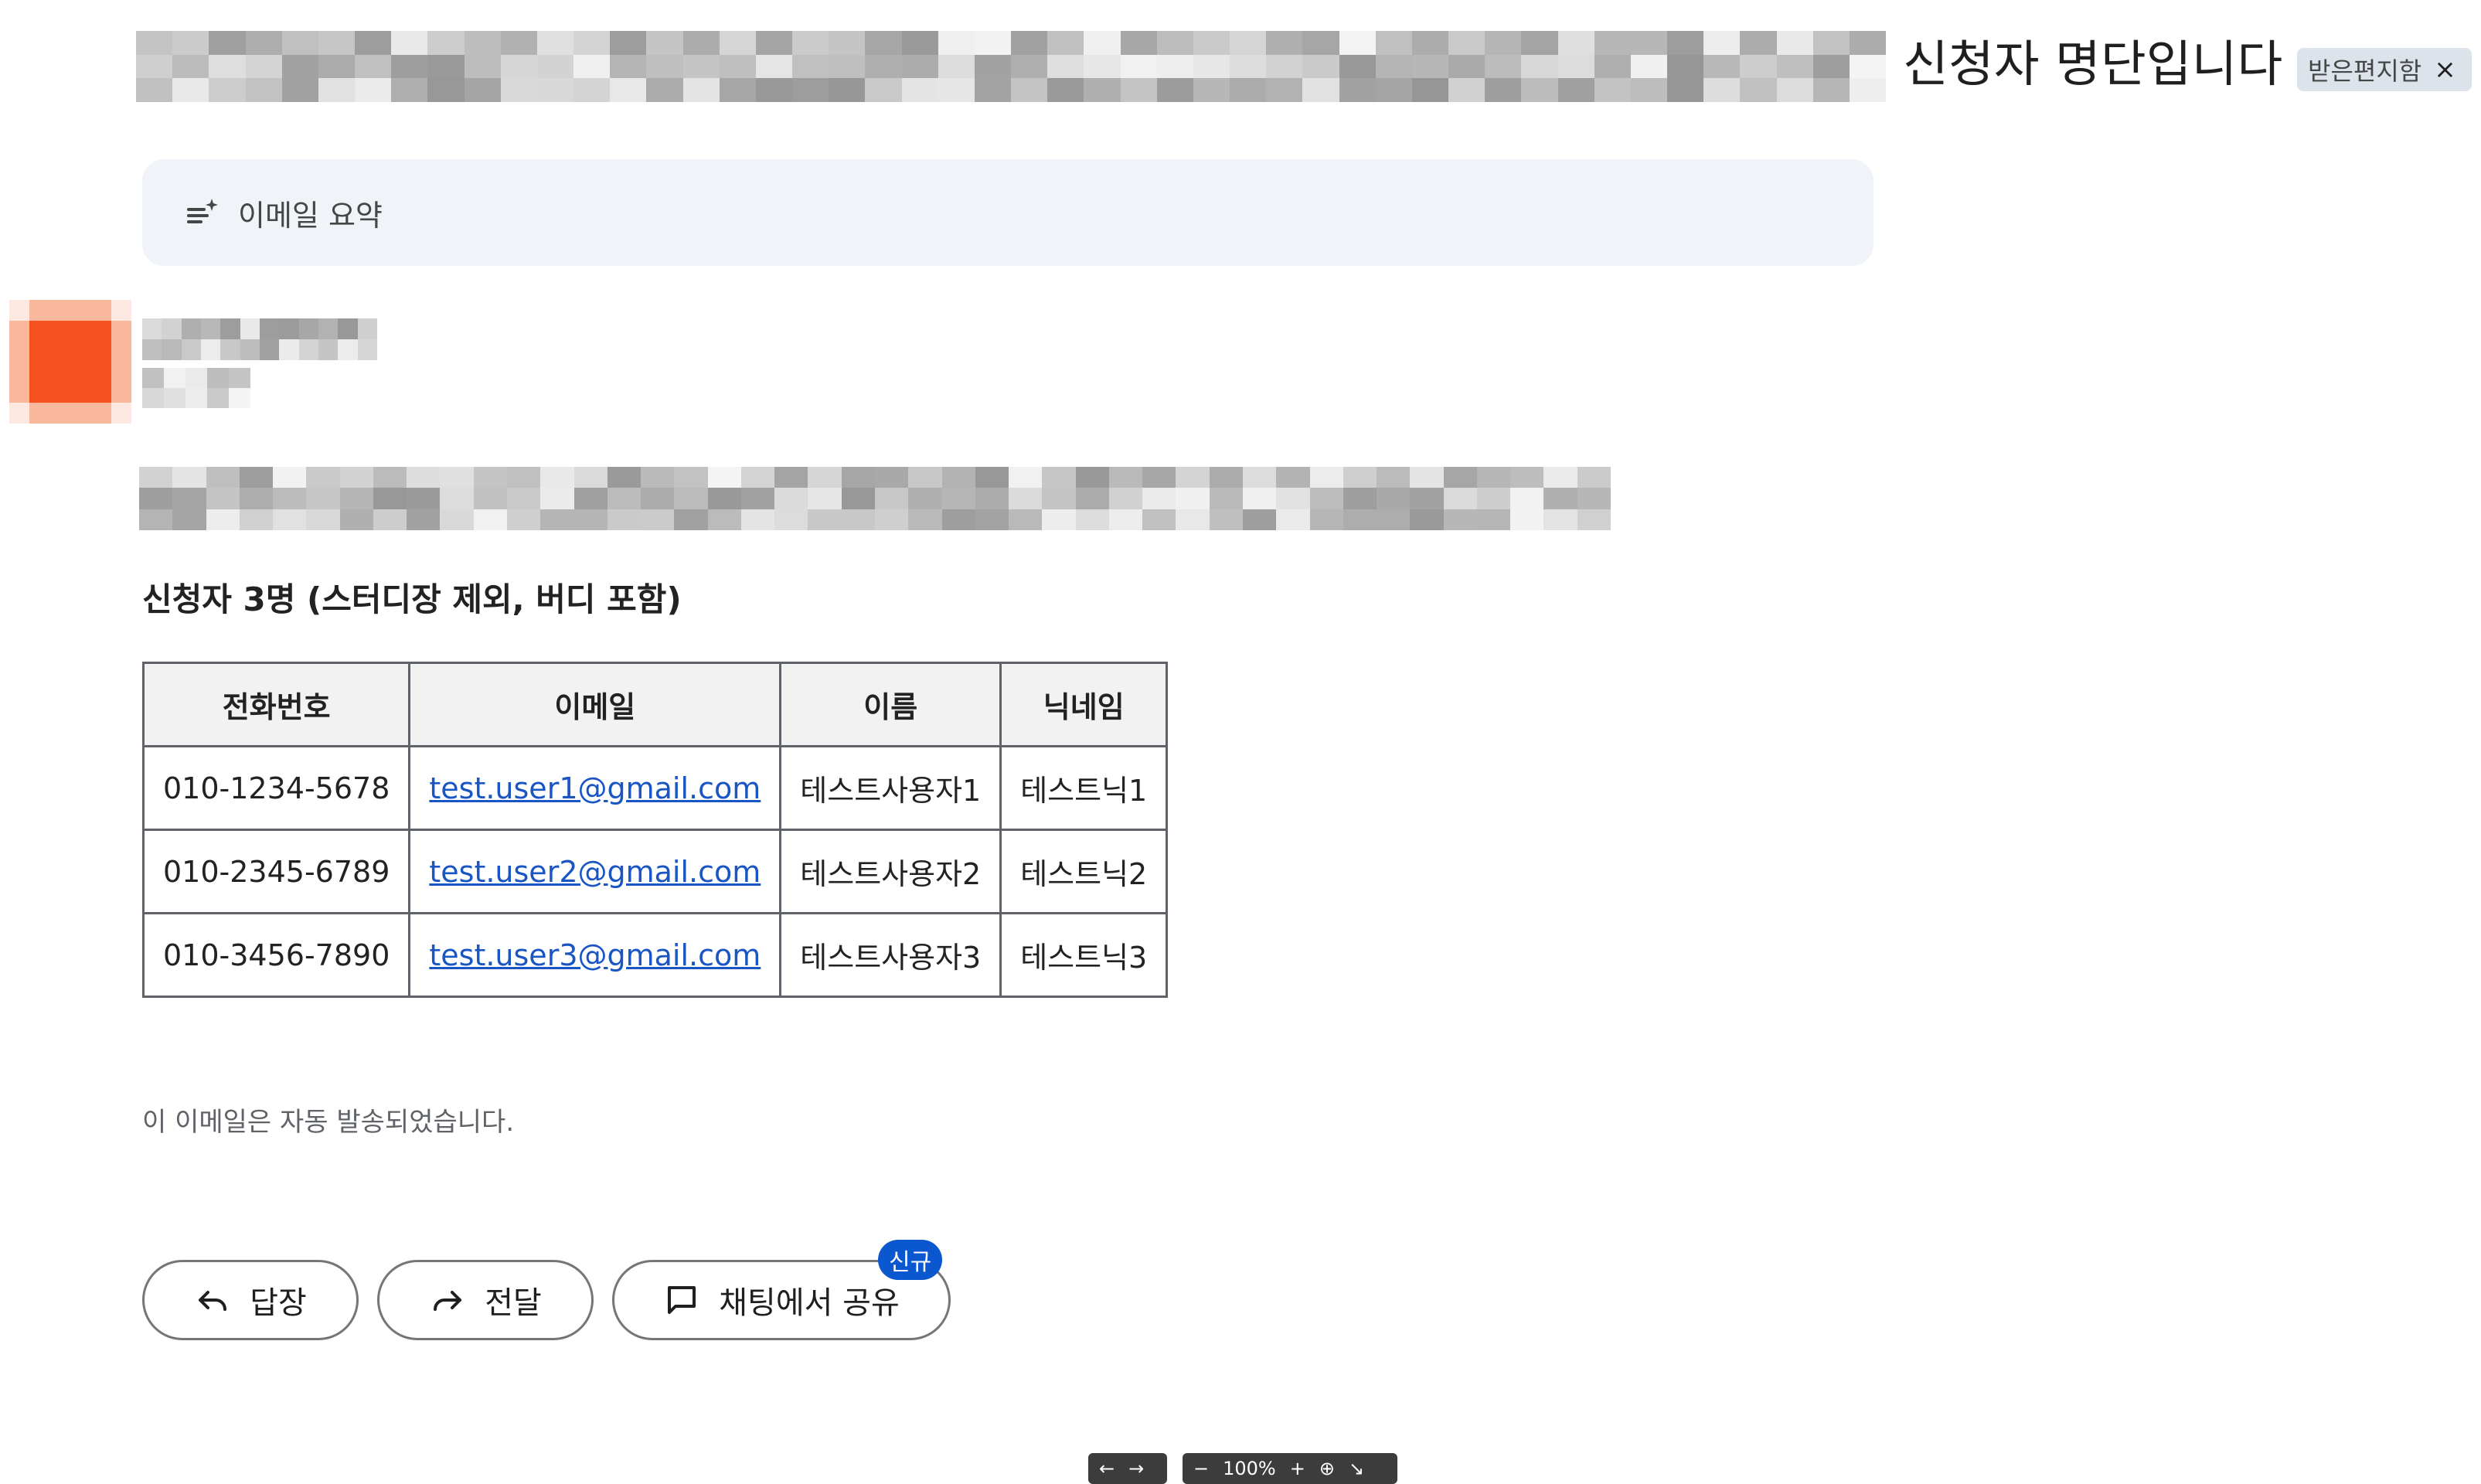 The height and width of the screenshot is (1484, 2481). What do you see at coordinates (1297, 1468) in the screenshot?
I see `zoom-in-icon: +` at bounding box center [1297, 1468].